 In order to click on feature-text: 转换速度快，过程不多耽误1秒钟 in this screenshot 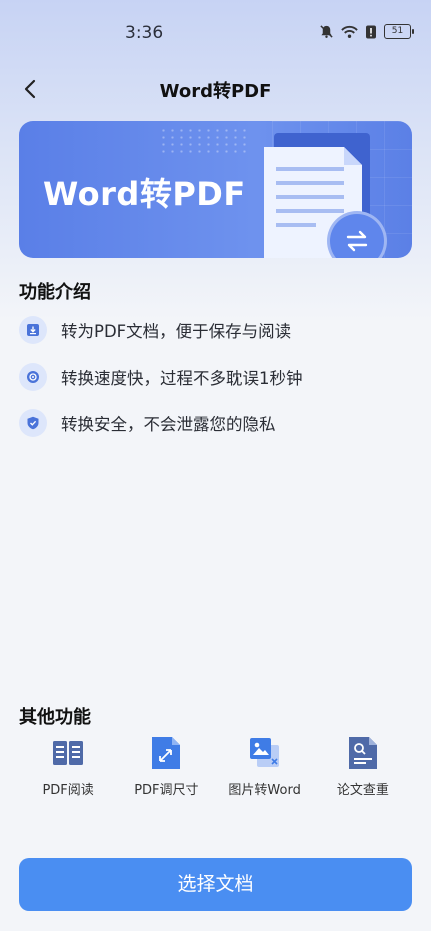, I will do `click(182, 378)`.